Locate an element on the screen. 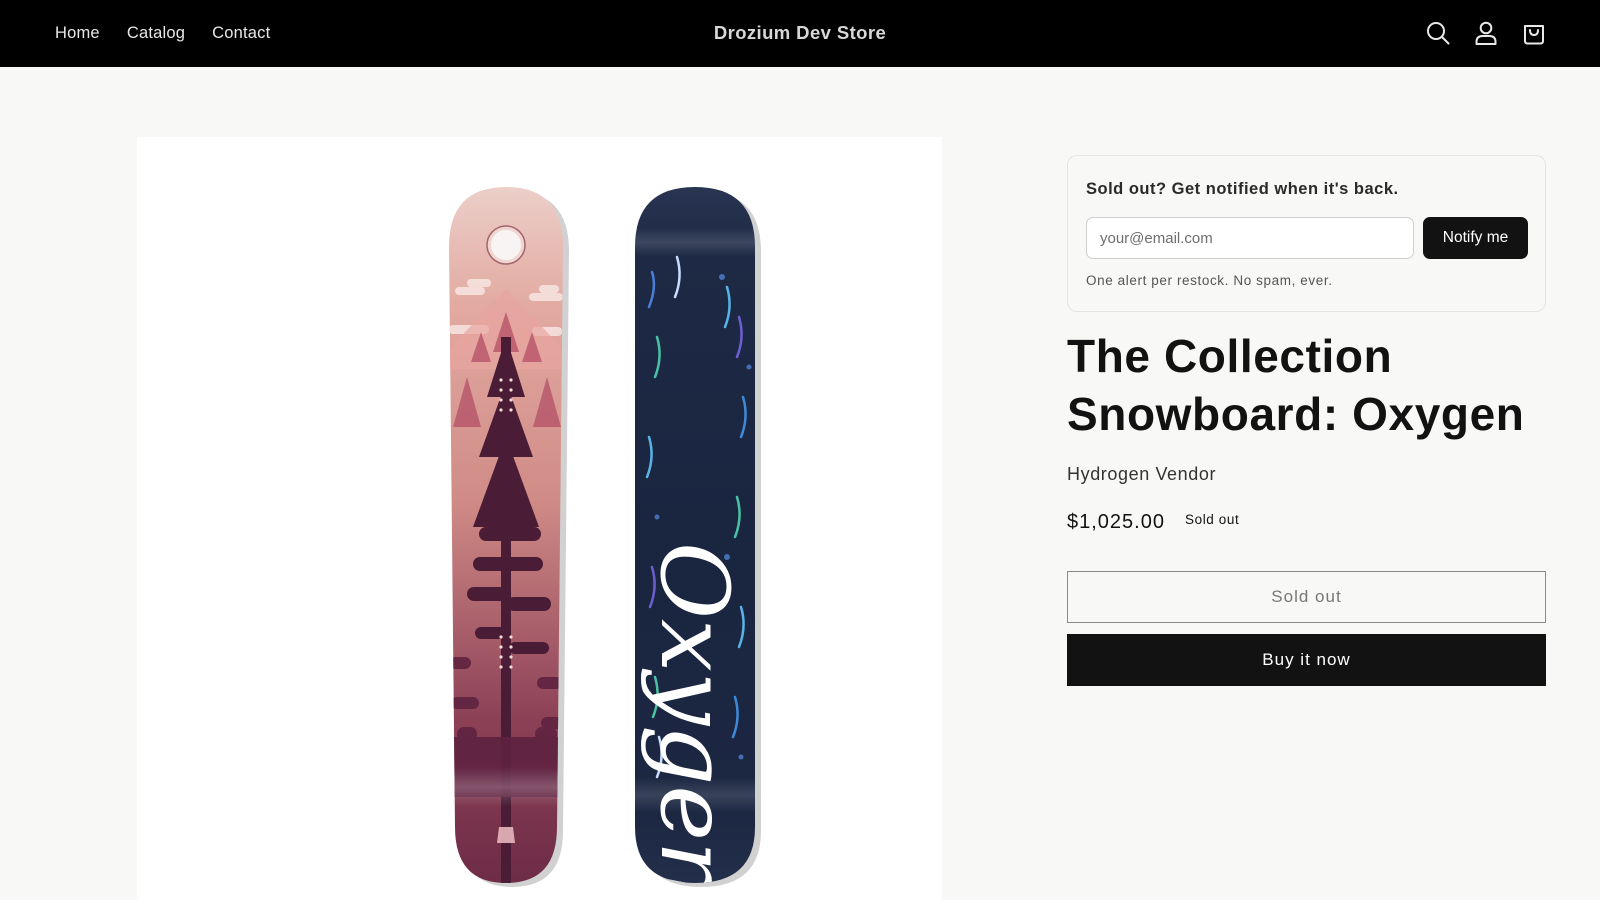 The height and width of the screenshot is (900, 1600). account-icon is located at coordinates (1486, 33).